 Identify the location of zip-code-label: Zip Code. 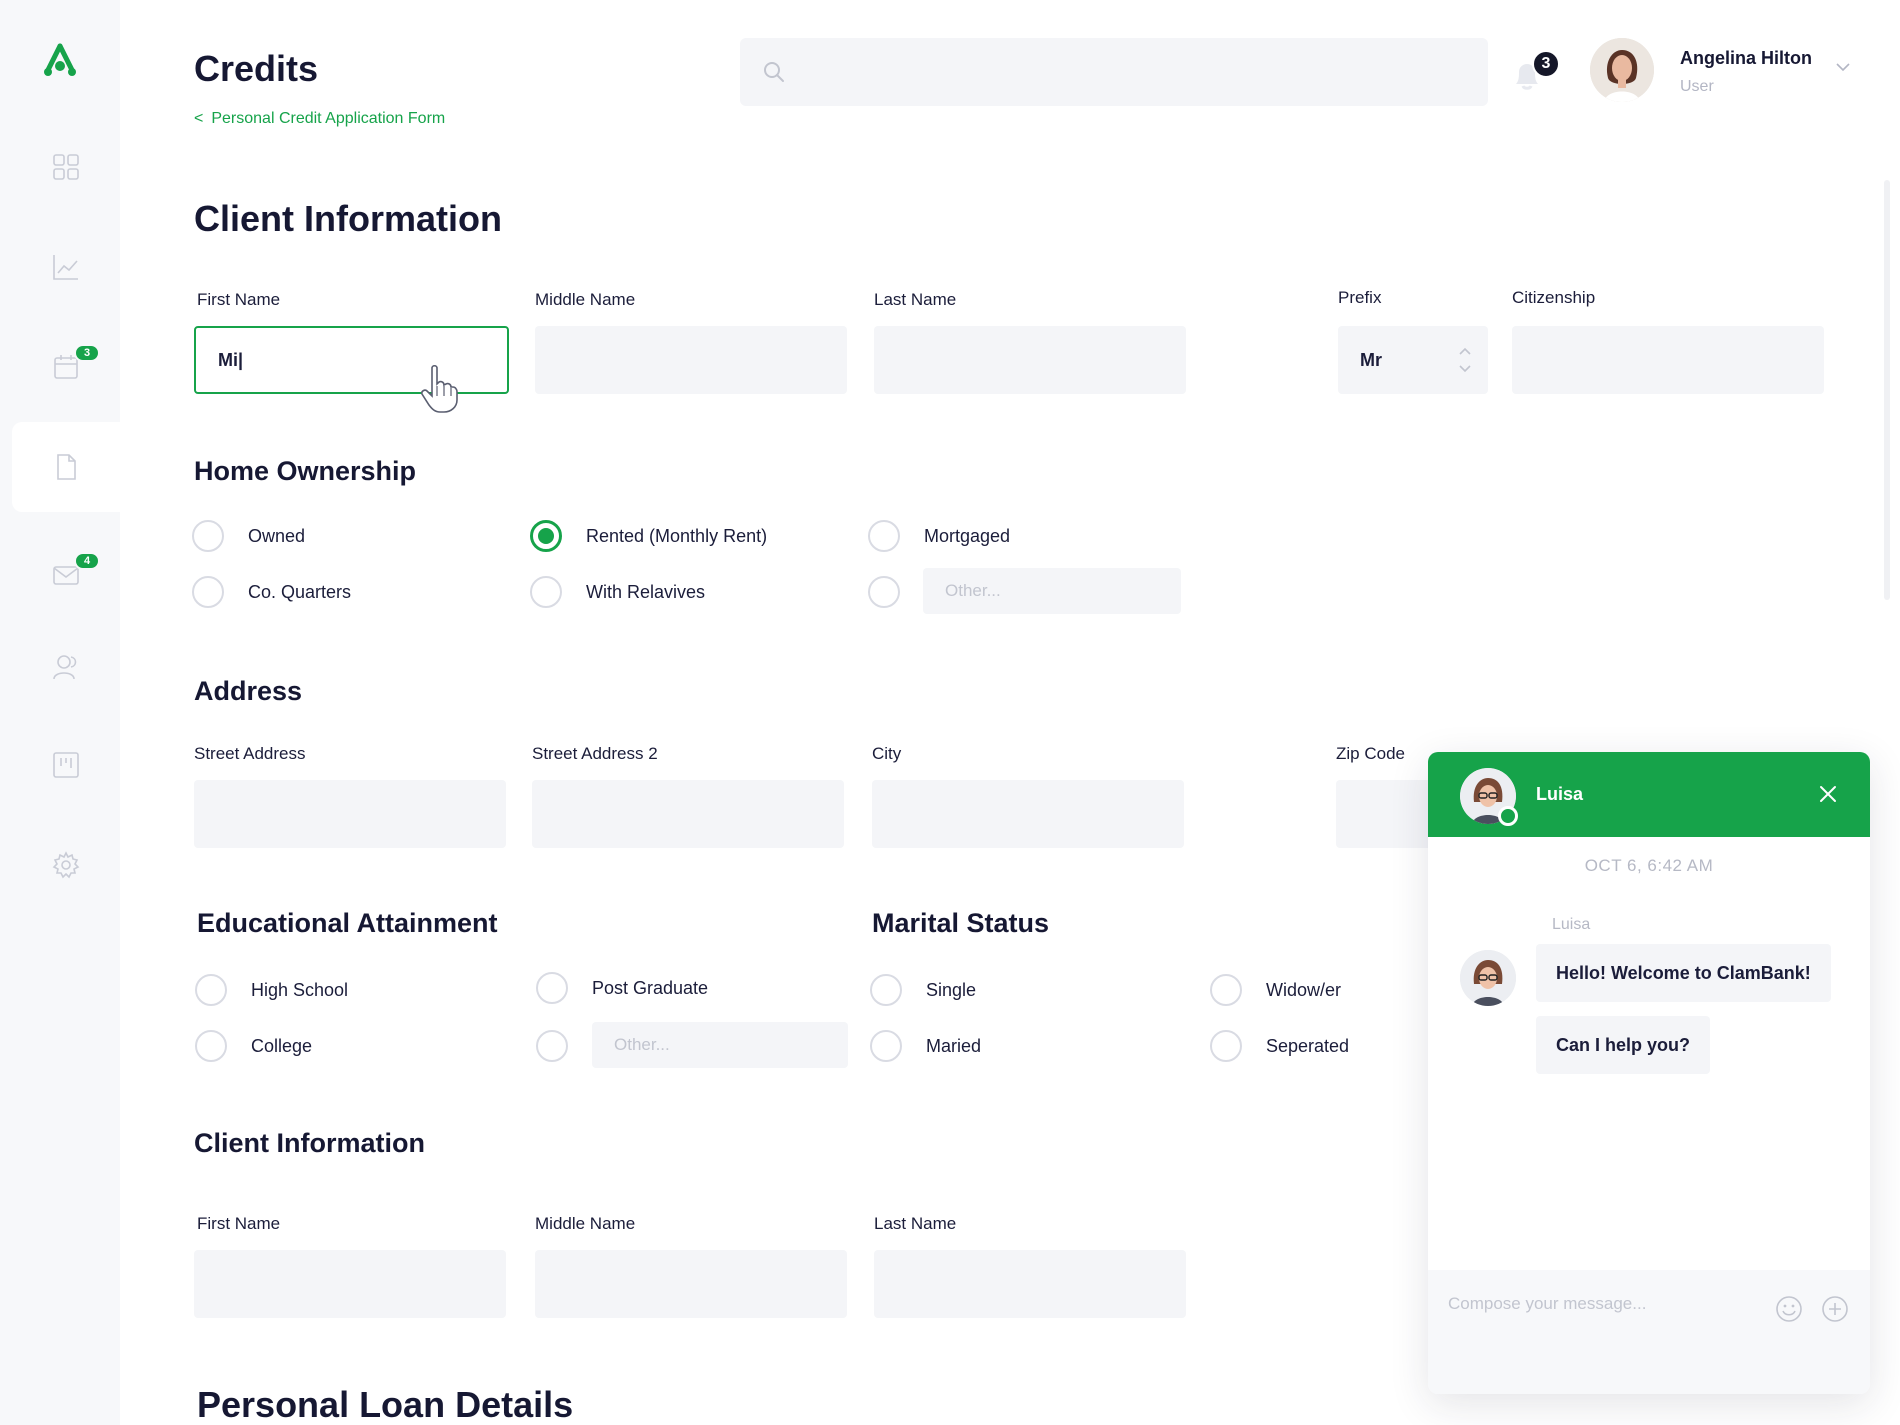
(1370, 753).